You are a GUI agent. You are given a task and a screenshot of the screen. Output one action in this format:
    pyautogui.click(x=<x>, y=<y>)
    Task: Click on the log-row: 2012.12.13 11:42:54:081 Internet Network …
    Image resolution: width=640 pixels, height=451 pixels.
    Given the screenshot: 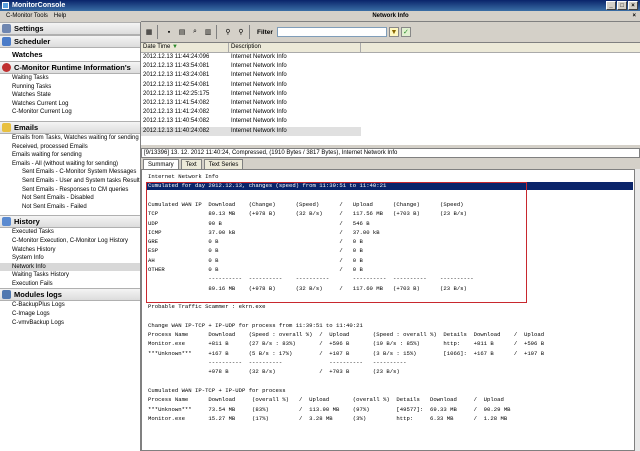 What is the action you would take?
    pyautogui.click(x=390, y=85)
    